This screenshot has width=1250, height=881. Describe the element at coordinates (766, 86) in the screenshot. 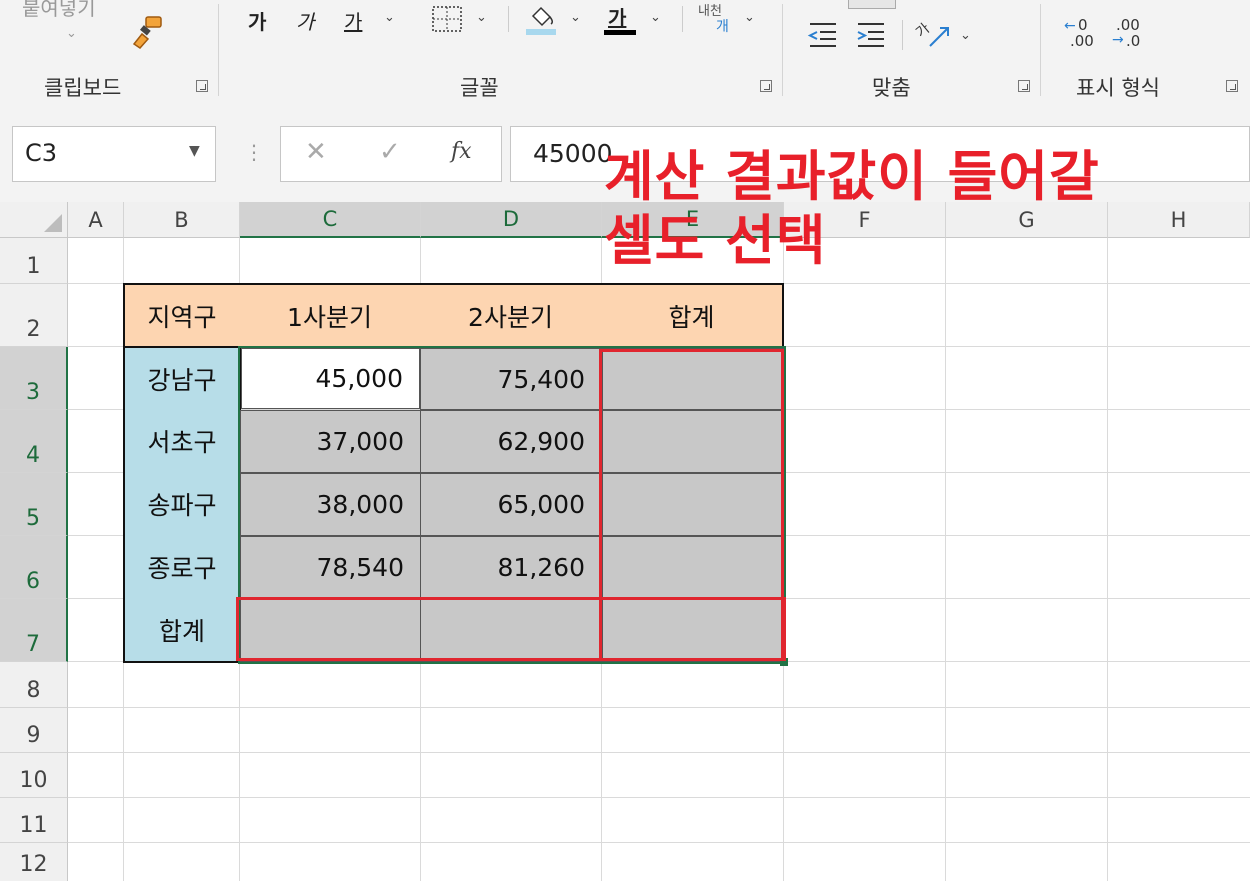

I see `font-launcher-icon` at that location.